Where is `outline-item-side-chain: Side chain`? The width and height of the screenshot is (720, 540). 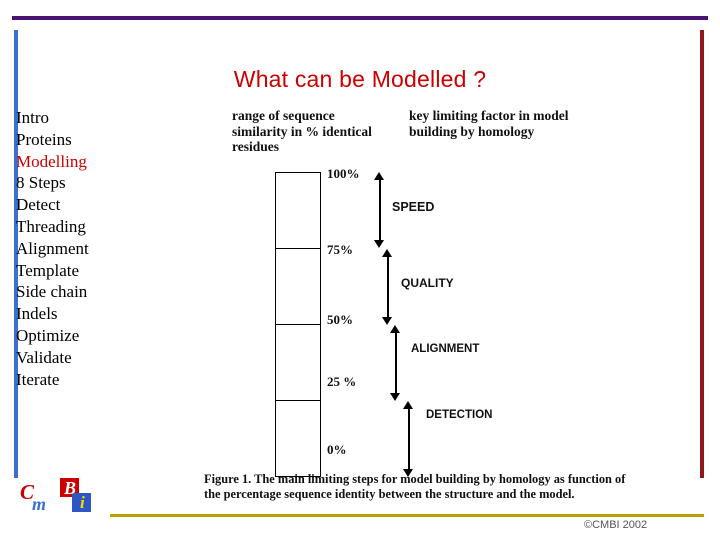
outline-item-side-chain: Side chain is located at coordinates (71, 292).